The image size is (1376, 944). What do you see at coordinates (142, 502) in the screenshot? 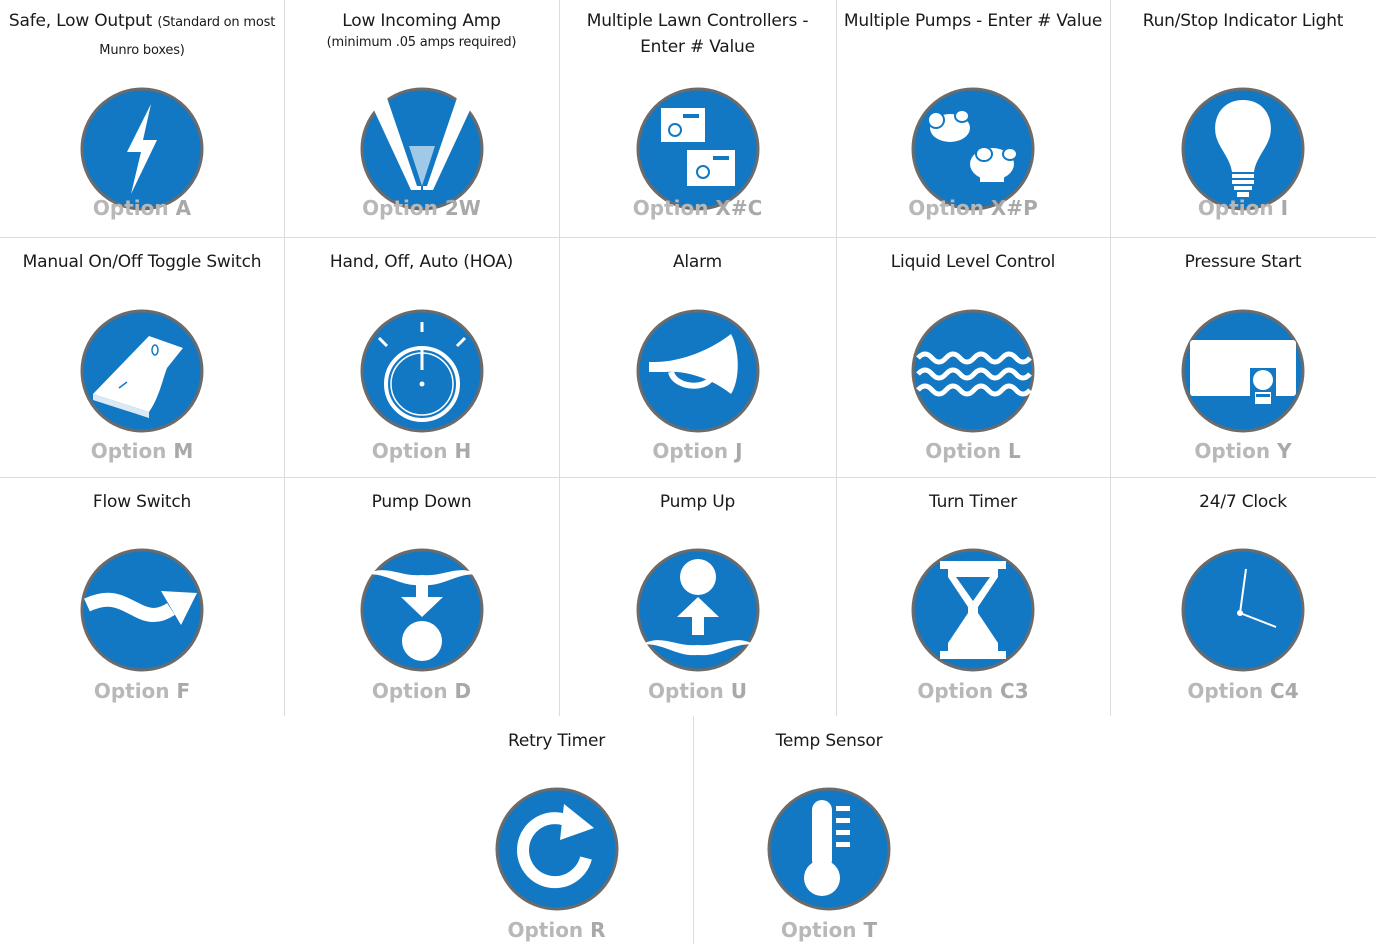
I see `option-title: Flow Switch` at bounding box center [142, 502].